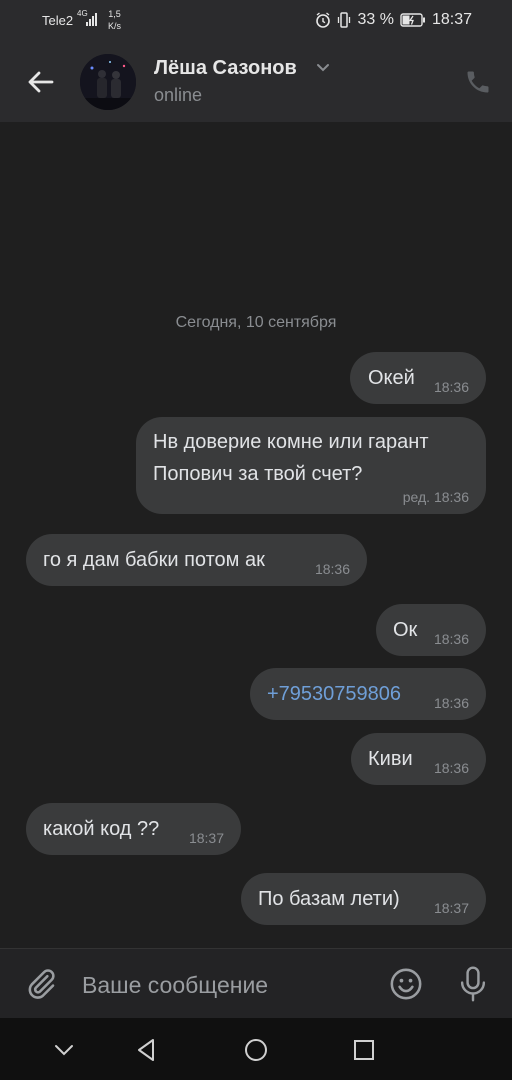  I want to click on paperclip-icon, so click(41, 984).